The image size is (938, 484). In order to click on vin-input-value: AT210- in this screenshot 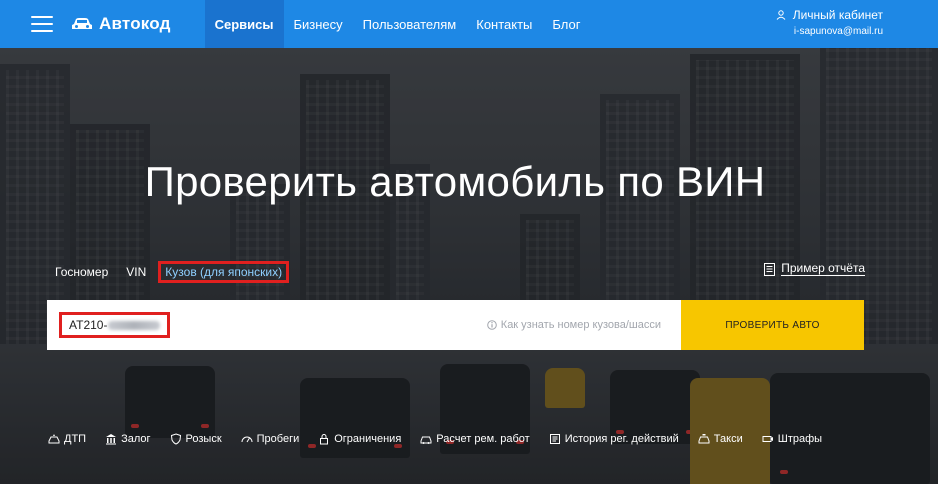, I will do `click(88, 325)`.